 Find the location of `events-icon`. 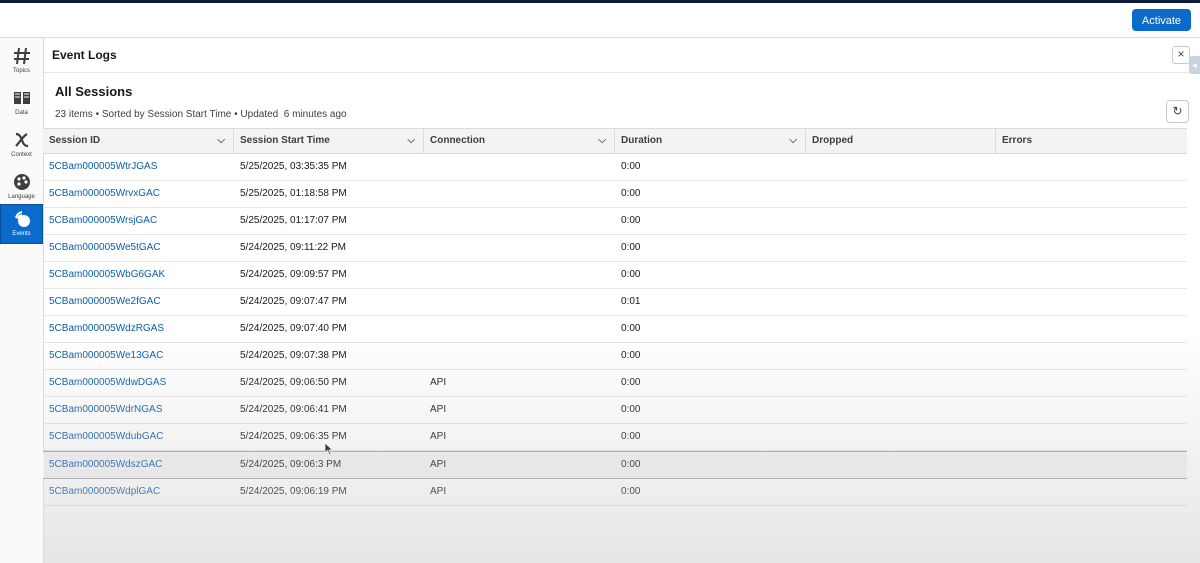

events-icon is located at coordinates (22, 219).